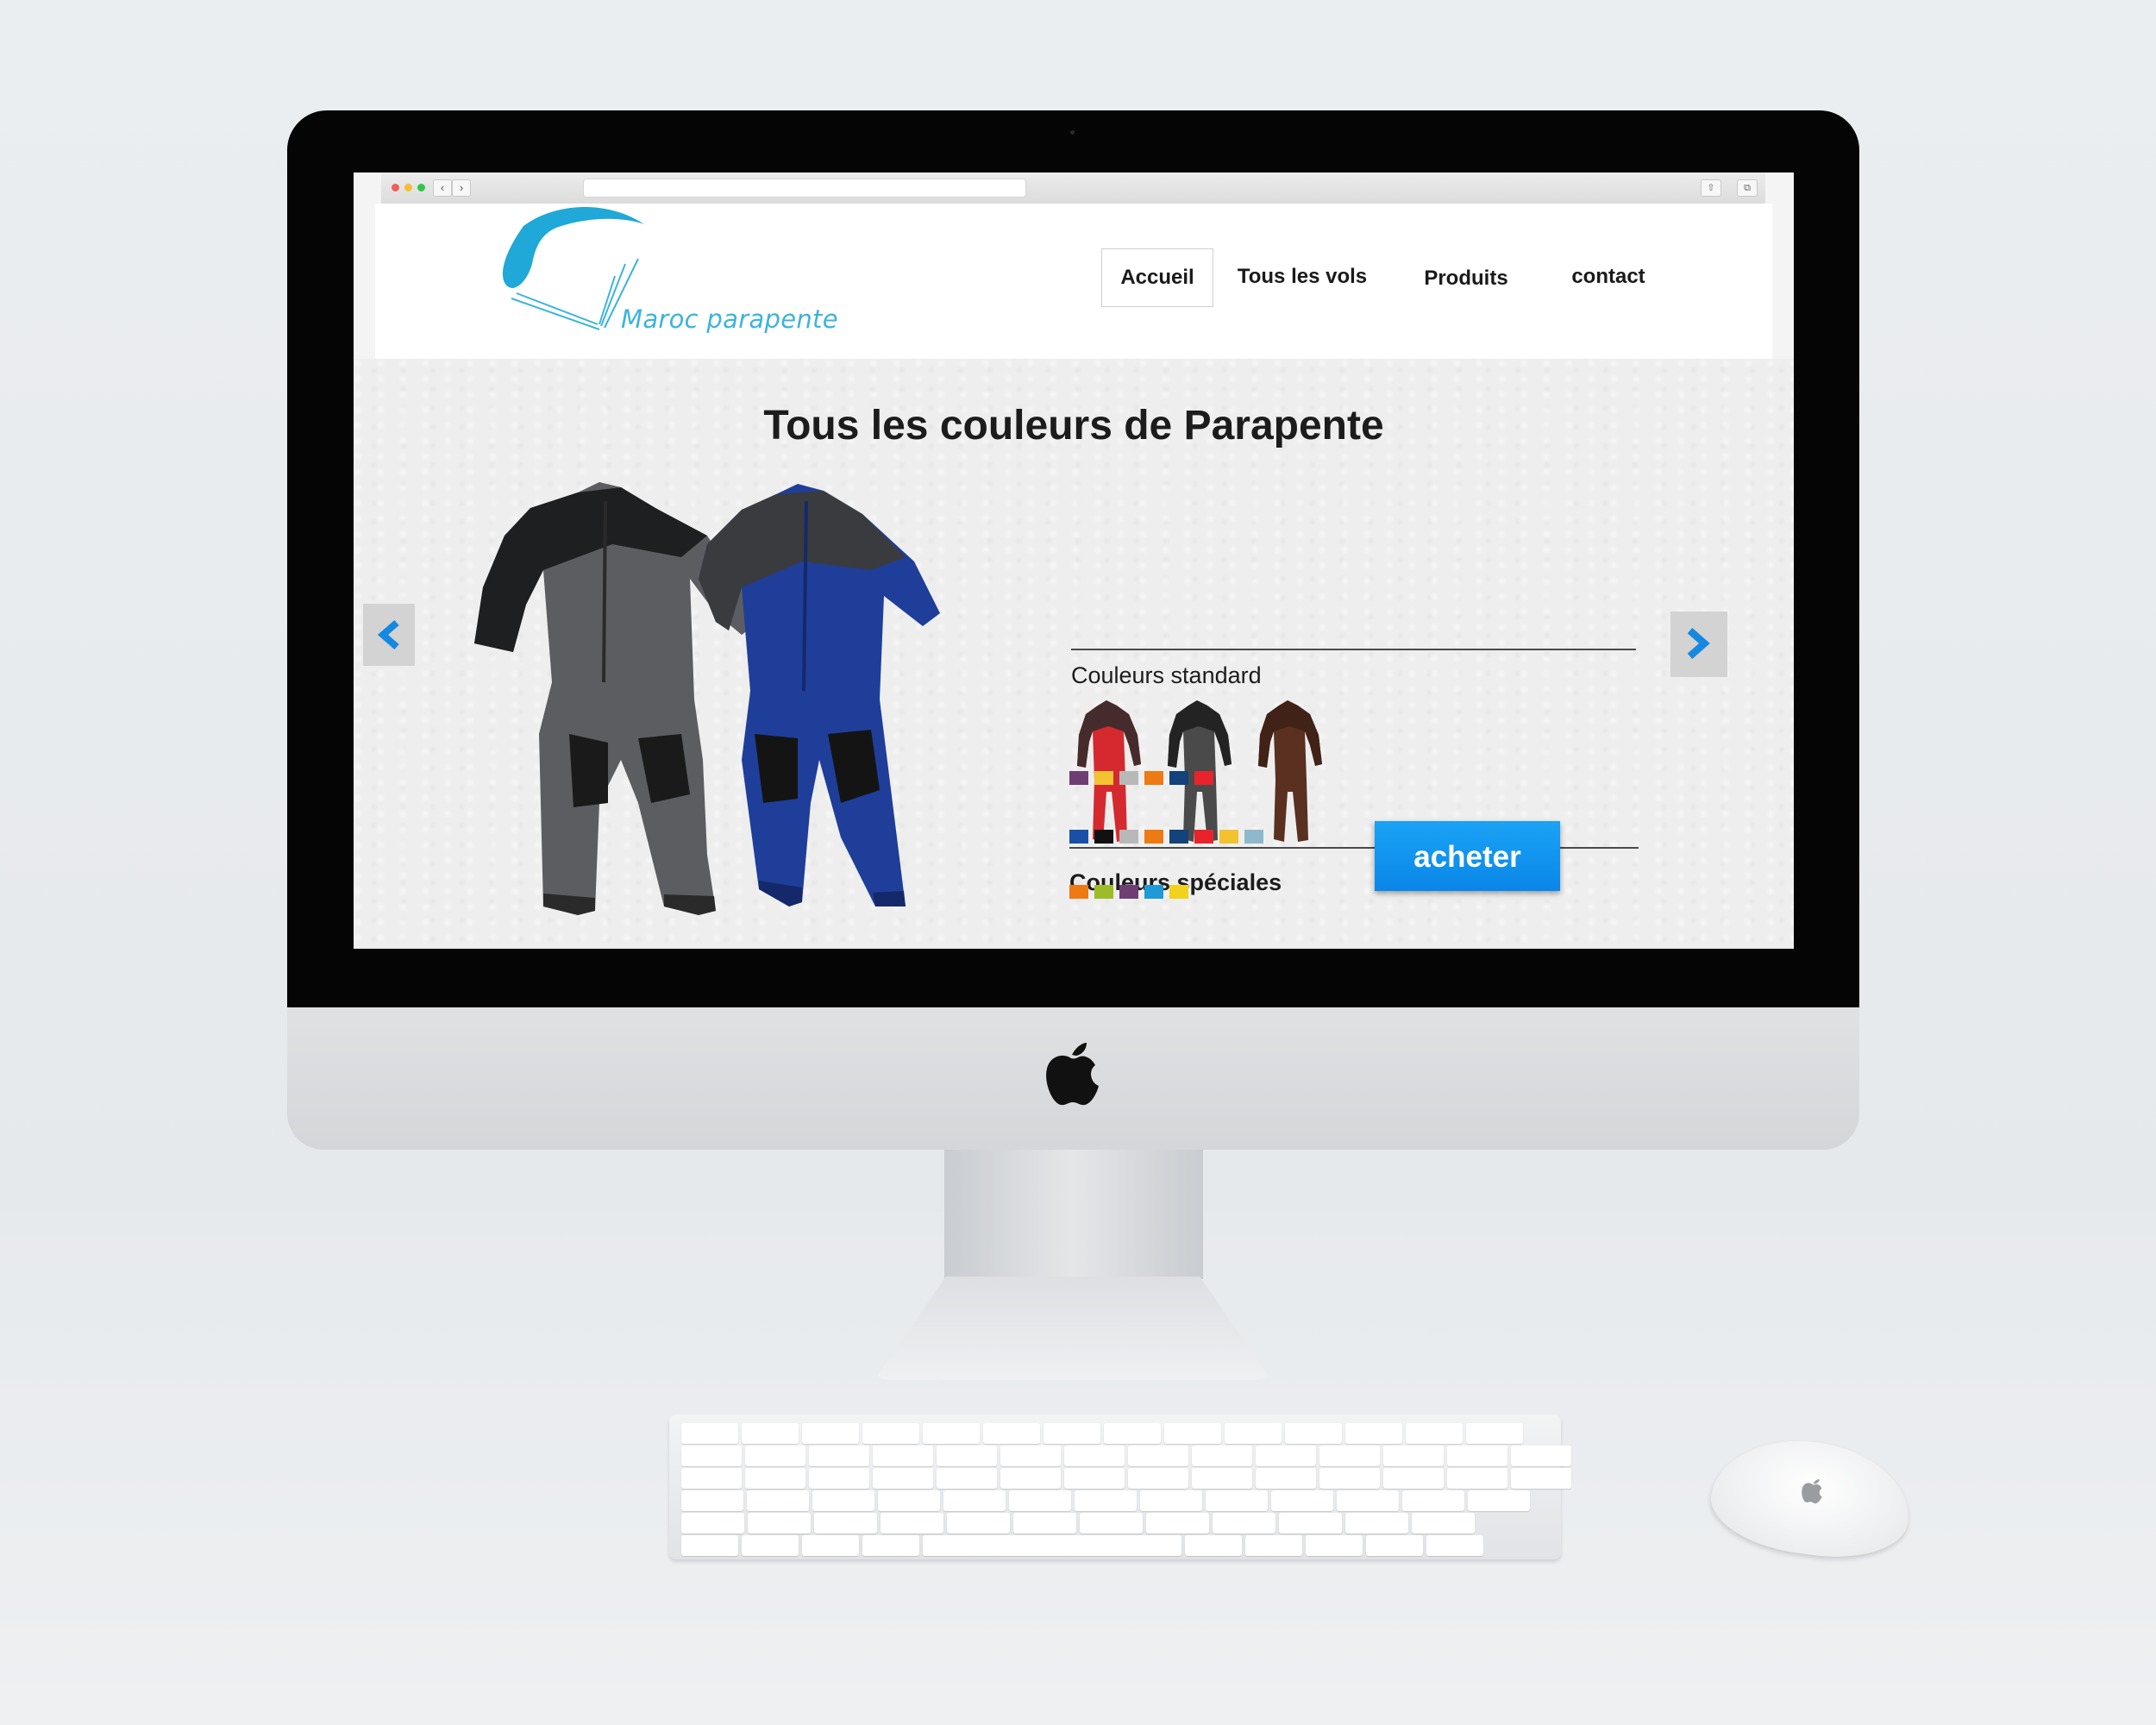  Describe the element at coordinates (1467, 856) in the screenshot. I see `buy-button: acheter` at that location.